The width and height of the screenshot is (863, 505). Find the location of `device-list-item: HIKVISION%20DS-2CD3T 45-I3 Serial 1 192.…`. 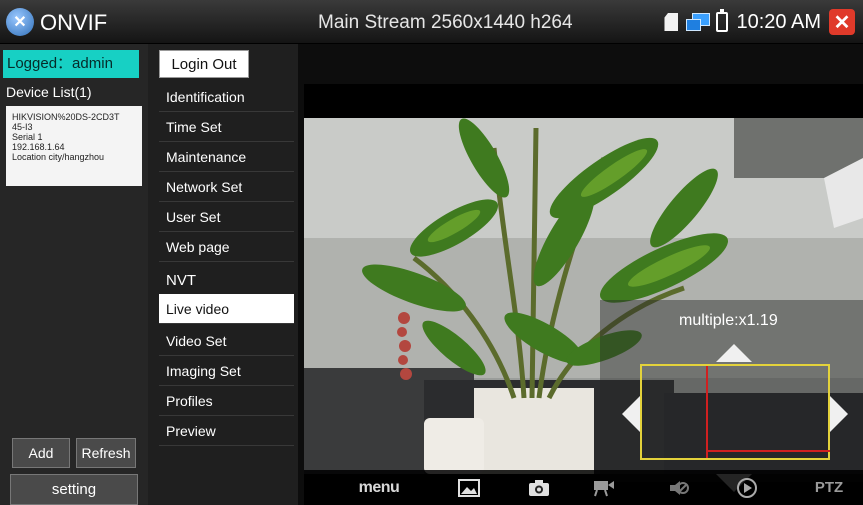

device-list-item: HIKVISION%20DS-2CD3T 45-I3 Serial 1 192.… is located at coordinates (74, 146).